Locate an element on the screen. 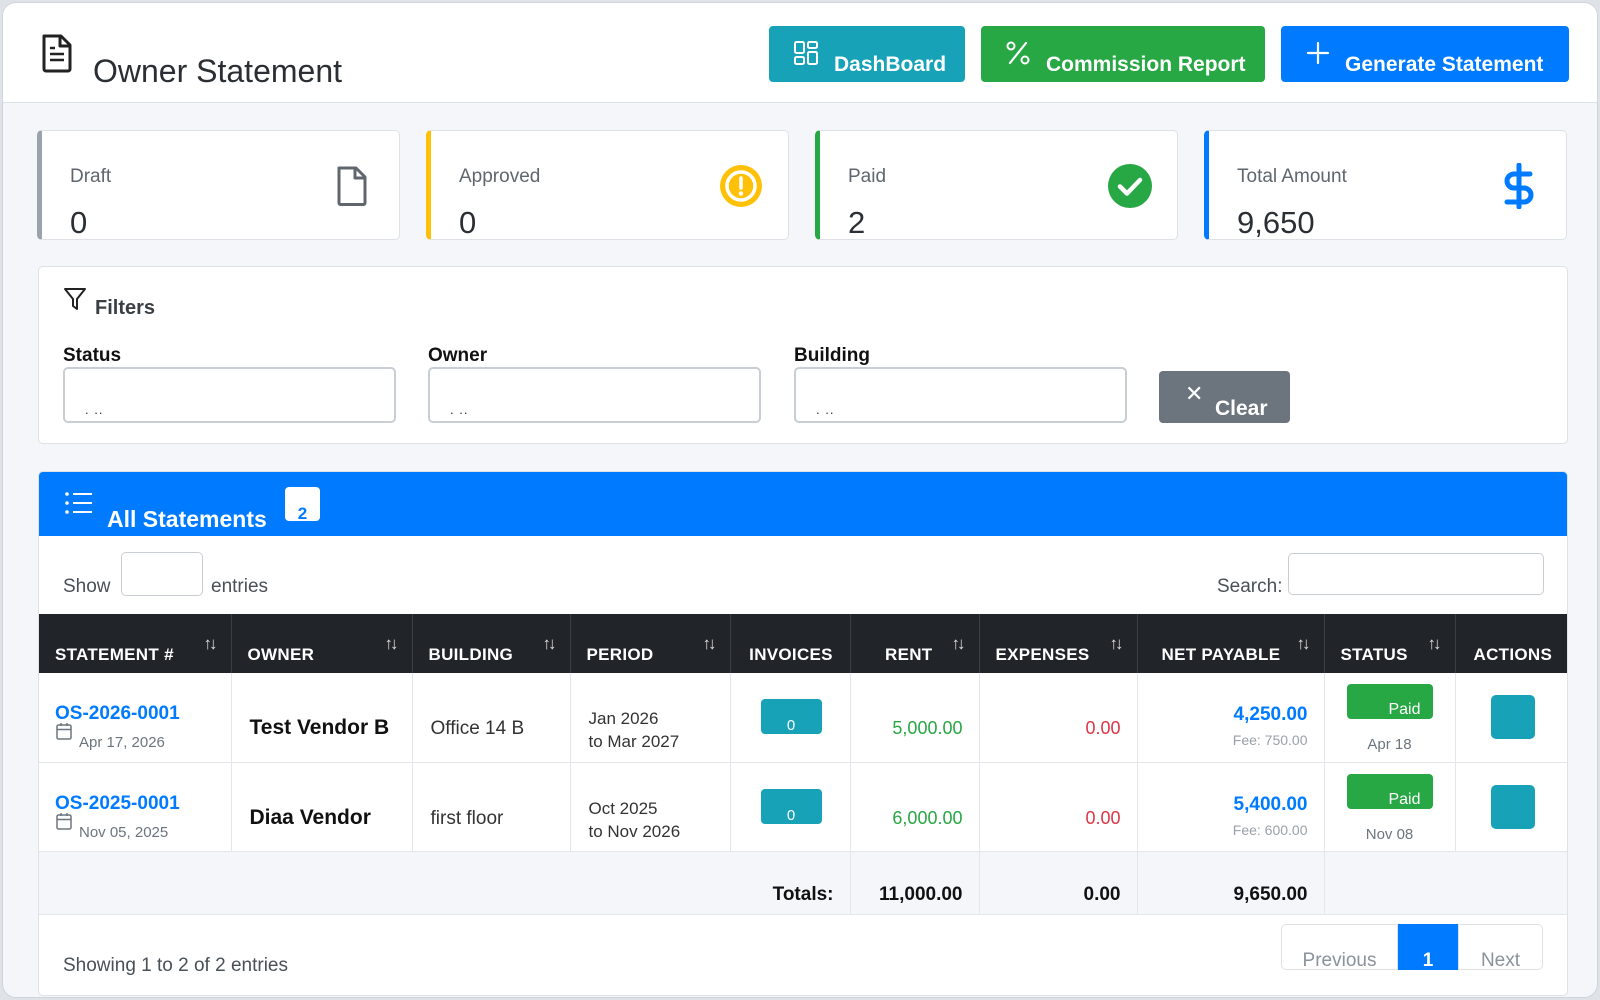  document-icon is located at coordinates (57, 53).